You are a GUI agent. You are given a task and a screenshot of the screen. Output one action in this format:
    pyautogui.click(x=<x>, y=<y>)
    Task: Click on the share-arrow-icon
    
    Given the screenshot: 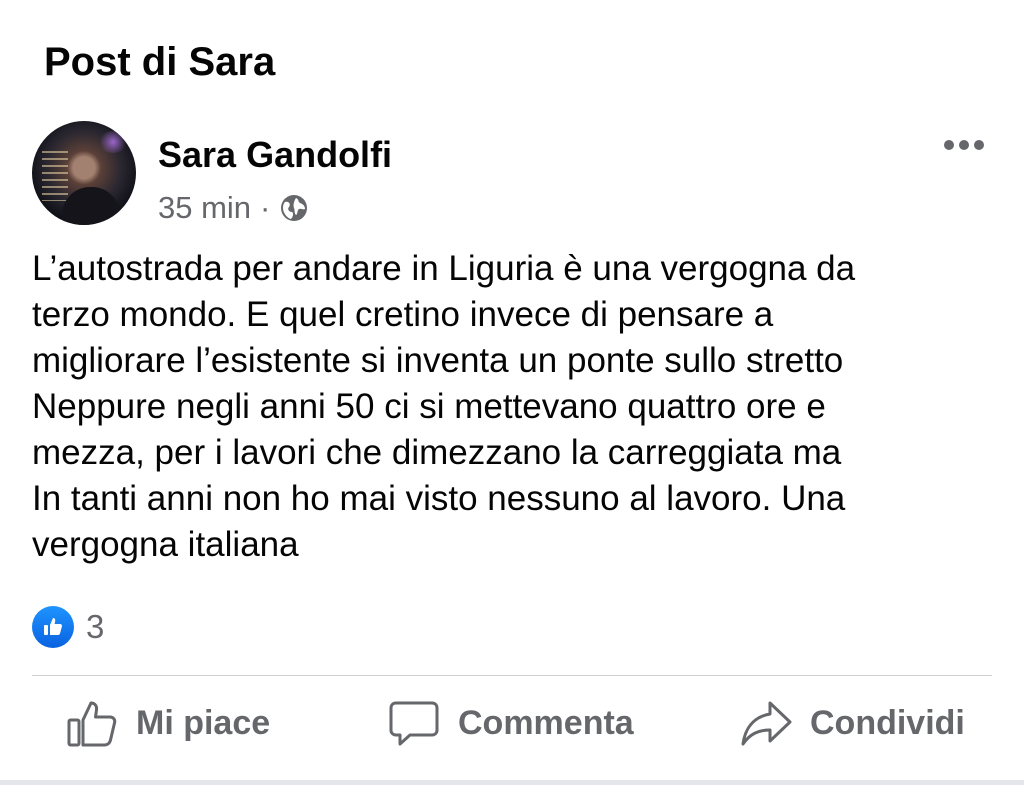 What is the action you would take?
    pyautogui.click(x=766, y=723)
    